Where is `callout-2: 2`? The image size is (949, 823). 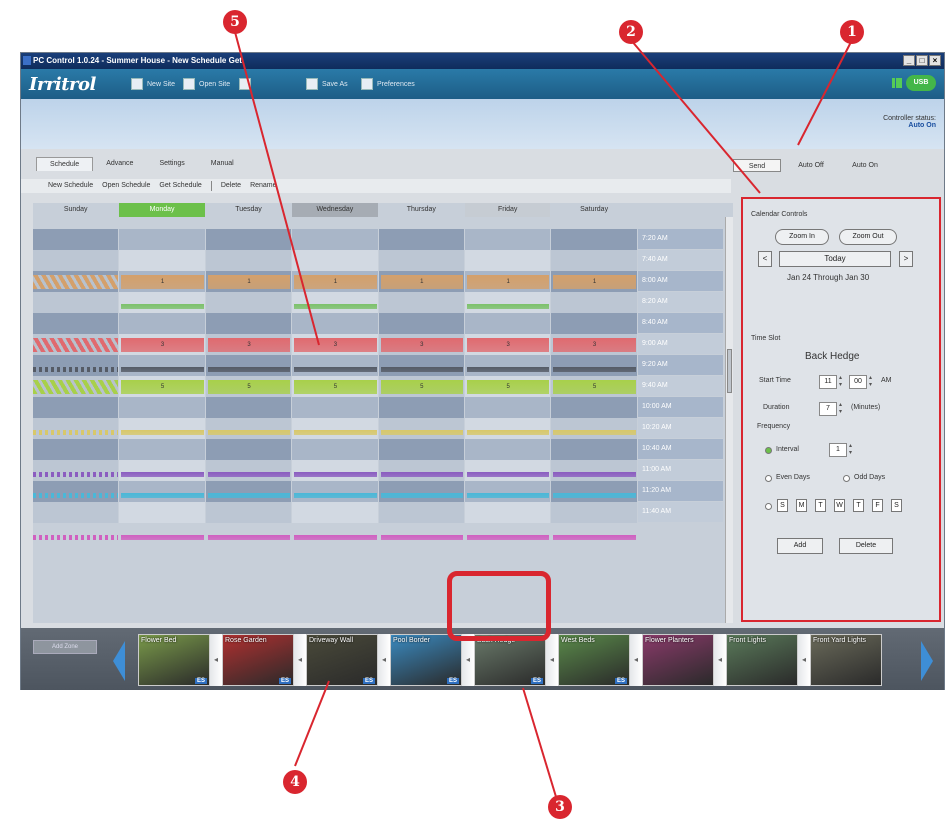 callout-2: 2 is located at coordinates (631, 32).